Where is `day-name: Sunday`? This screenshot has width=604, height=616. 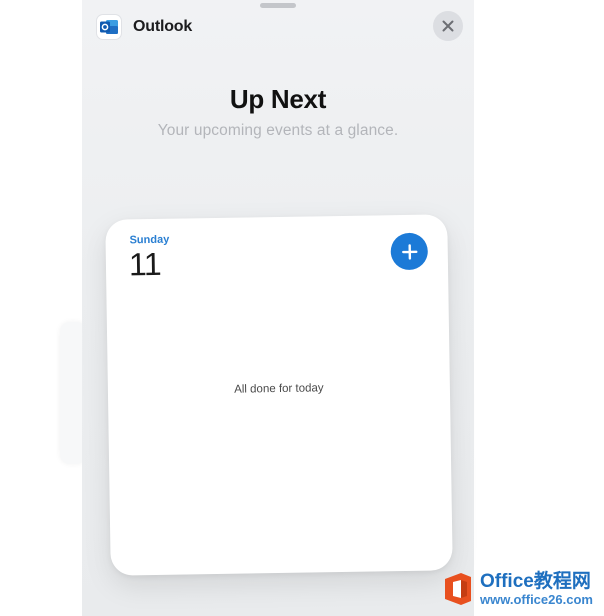 day-name: Sunday is located at coordinates (149, 240).